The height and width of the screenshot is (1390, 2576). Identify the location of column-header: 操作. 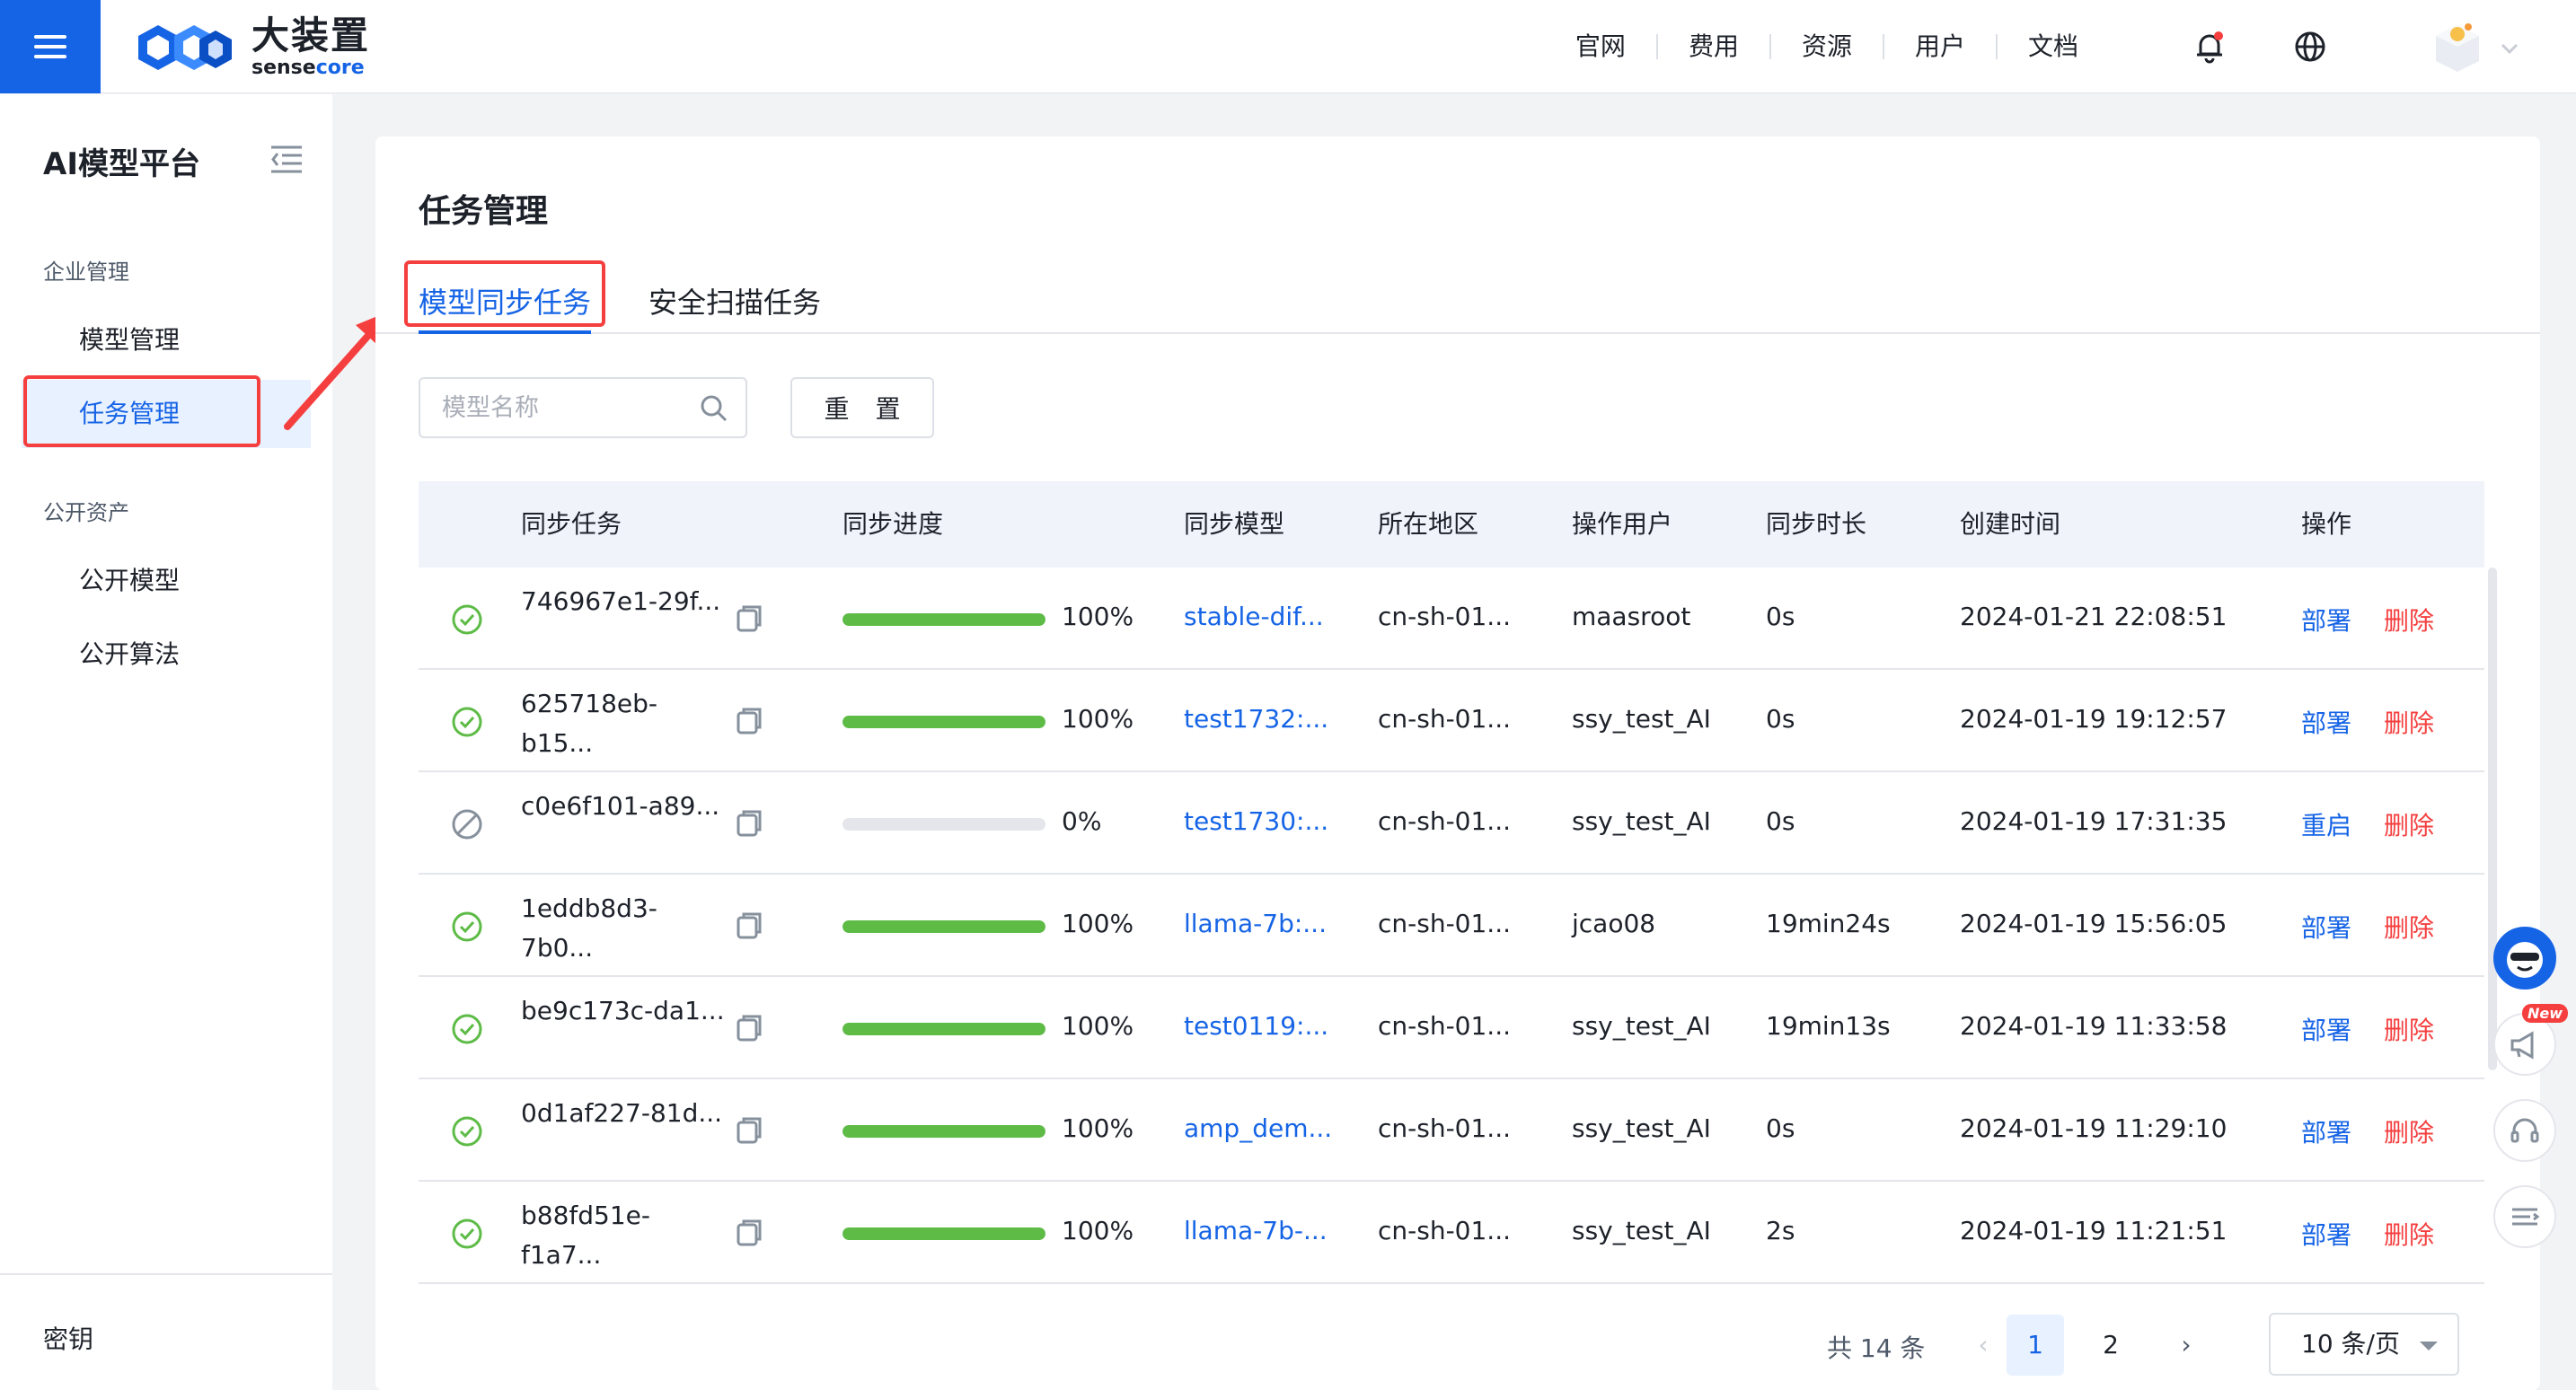
(2326, 524).